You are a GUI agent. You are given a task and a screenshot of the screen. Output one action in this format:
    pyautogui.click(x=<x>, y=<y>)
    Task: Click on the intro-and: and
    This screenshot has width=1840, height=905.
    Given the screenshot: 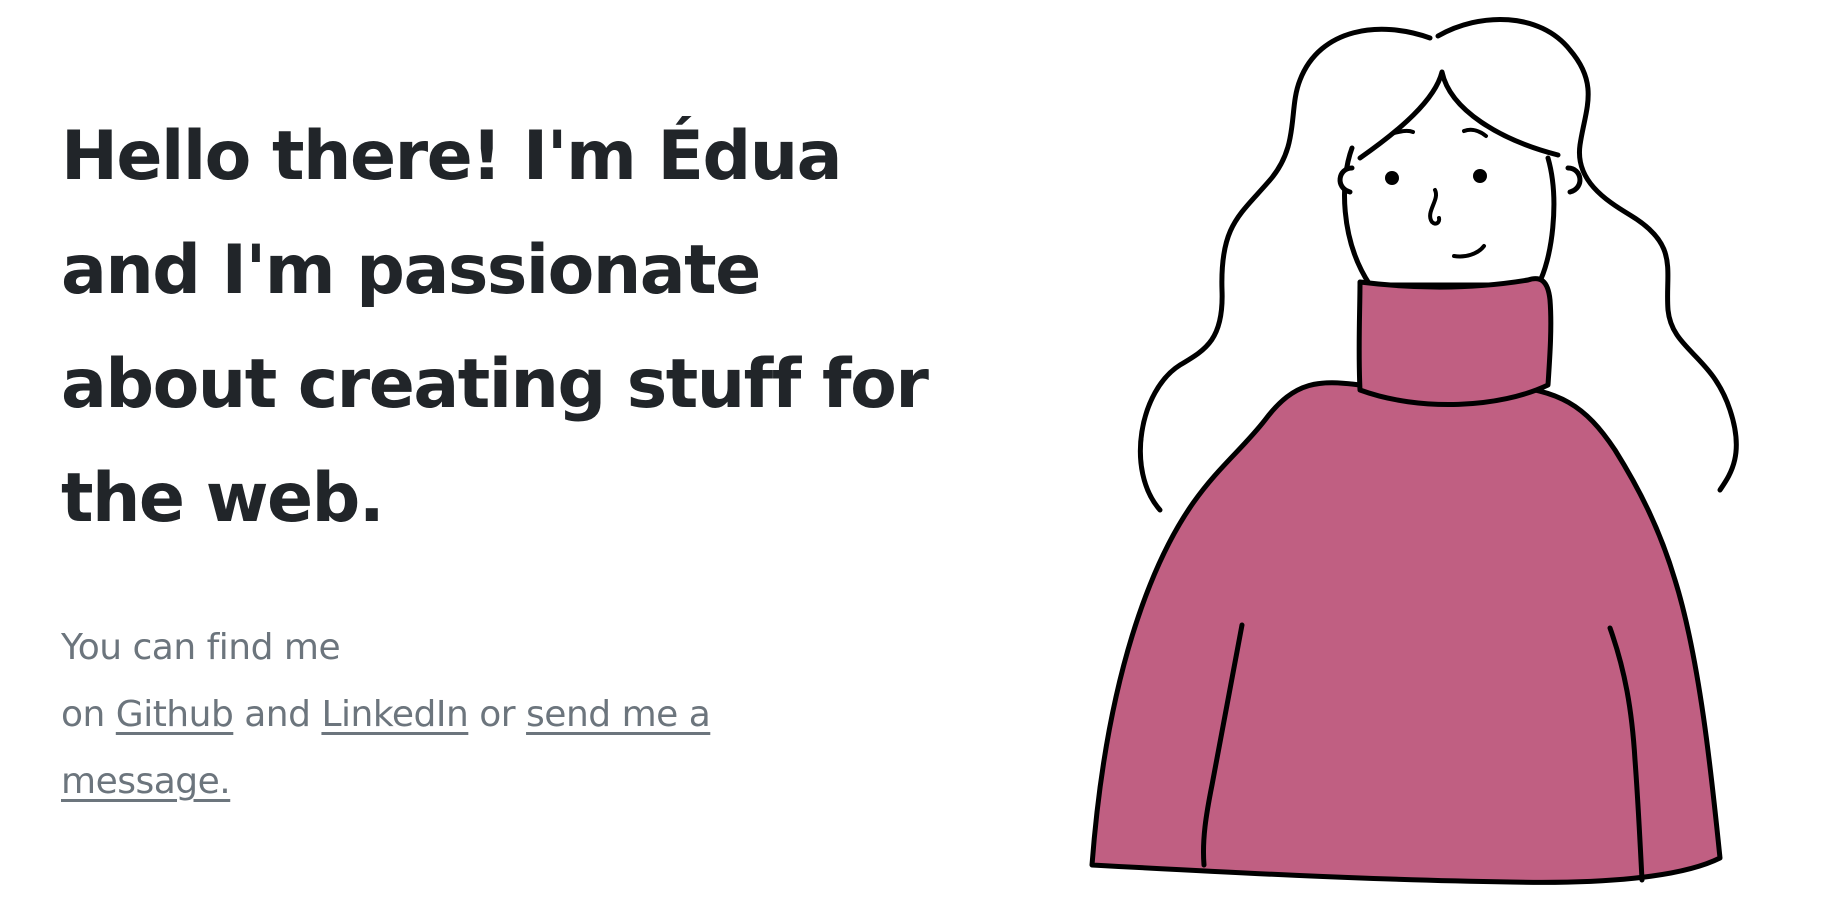 What is the action you would take?
    pyautogui.click(x=277, y=714)
    